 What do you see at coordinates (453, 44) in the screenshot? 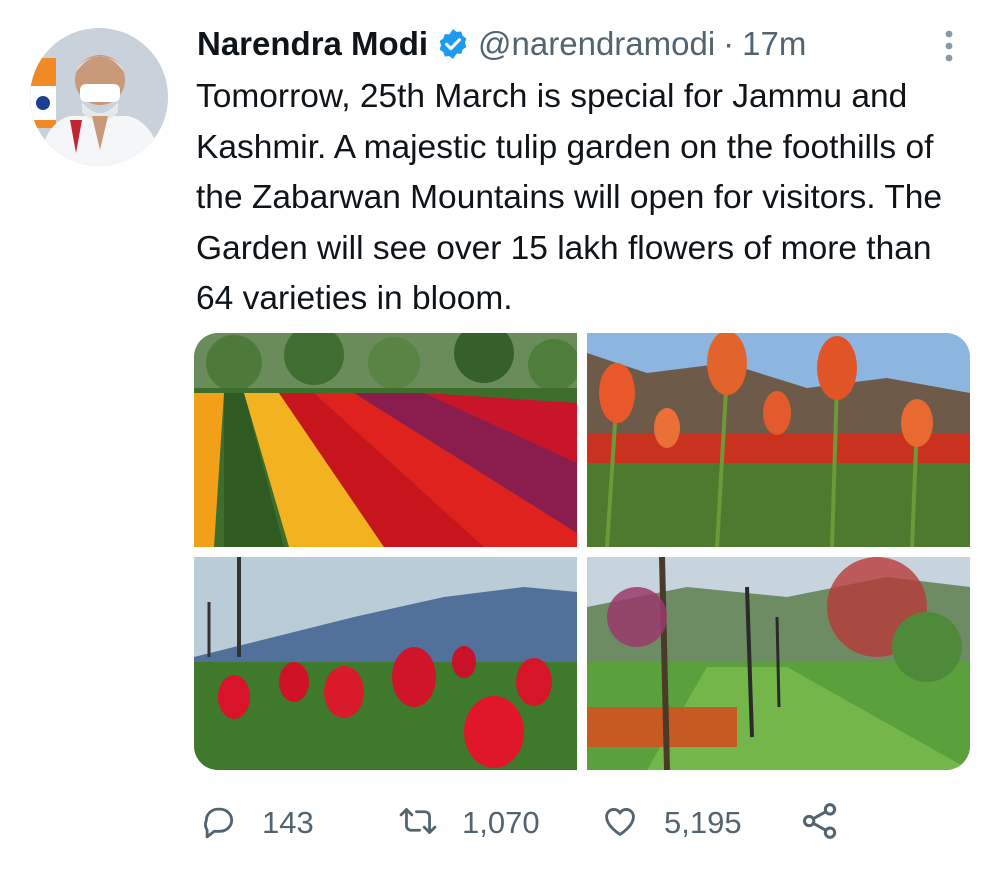
I see `verified-badge-icon` at bounding box center [453, 44].